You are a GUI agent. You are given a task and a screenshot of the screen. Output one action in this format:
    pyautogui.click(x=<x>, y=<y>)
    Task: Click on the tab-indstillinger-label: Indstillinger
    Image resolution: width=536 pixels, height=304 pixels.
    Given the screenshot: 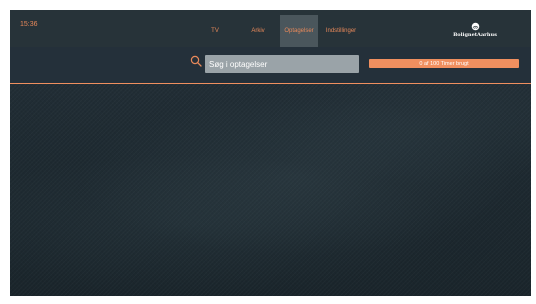 What is the action you would take?
    pyautogui.click(x=341, y=31)
    